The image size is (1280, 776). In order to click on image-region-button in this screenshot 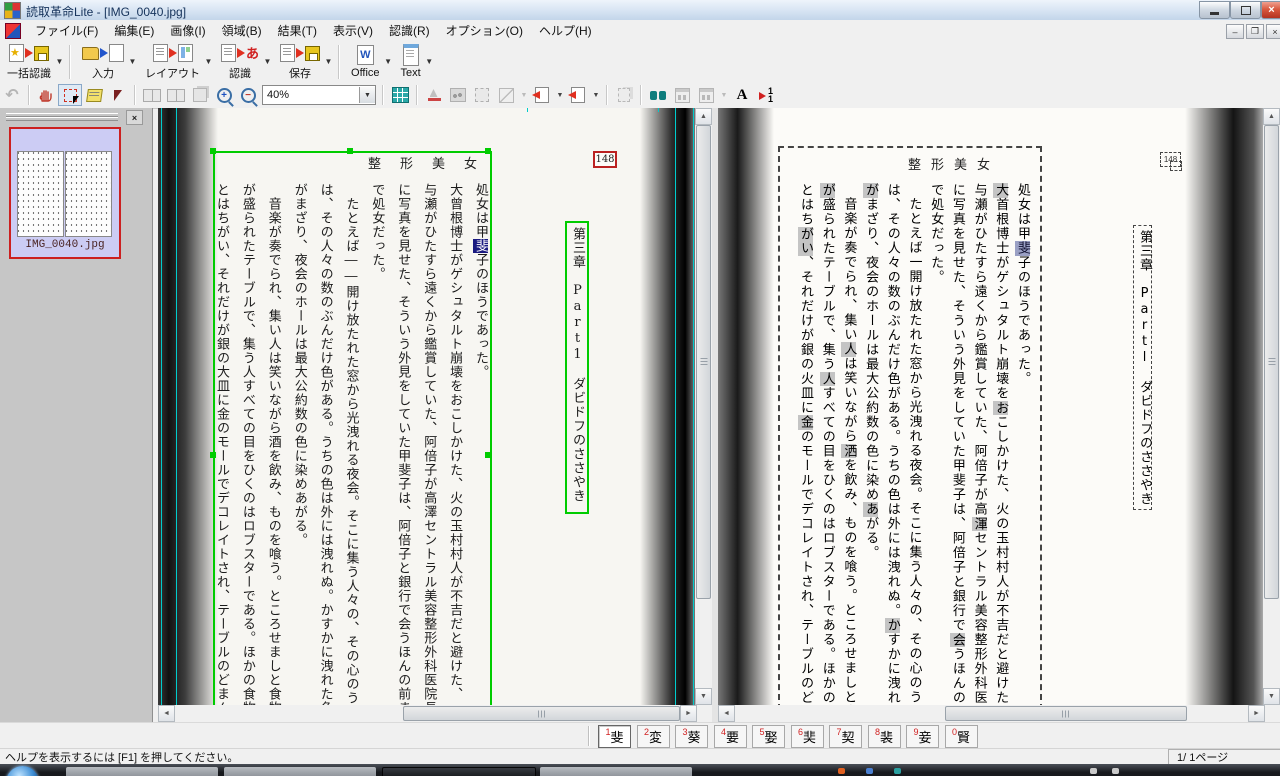, I will do `click(506, 95)`.